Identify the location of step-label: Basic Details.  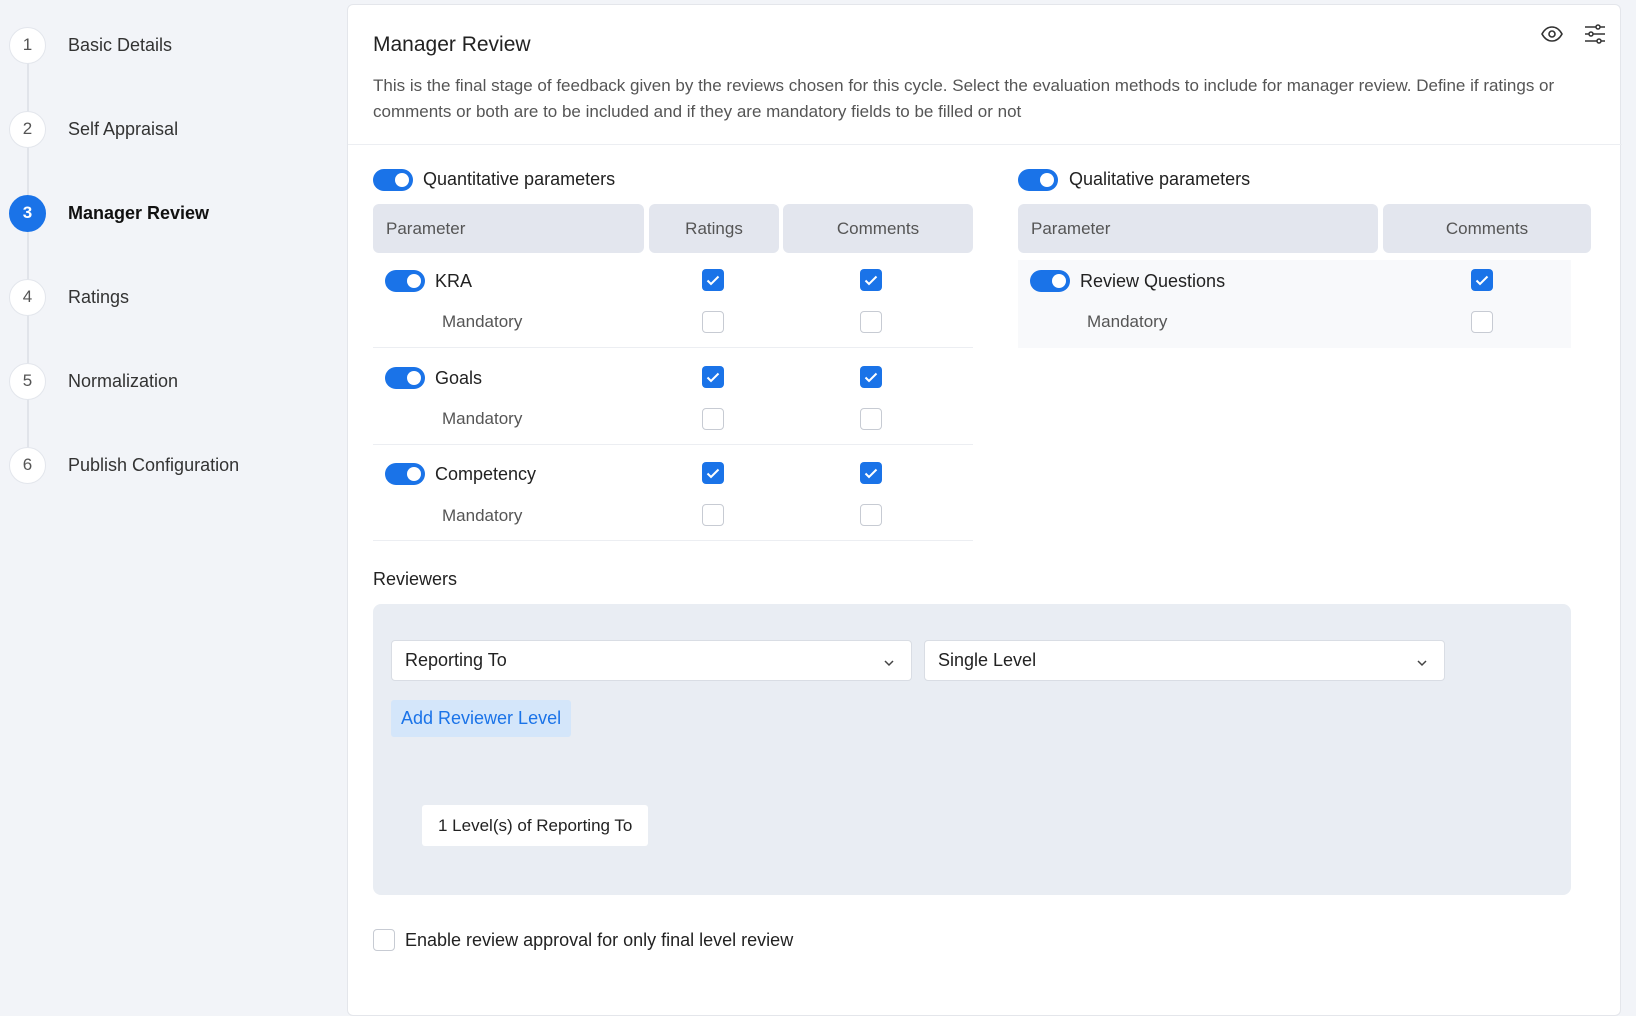
(120, 44).